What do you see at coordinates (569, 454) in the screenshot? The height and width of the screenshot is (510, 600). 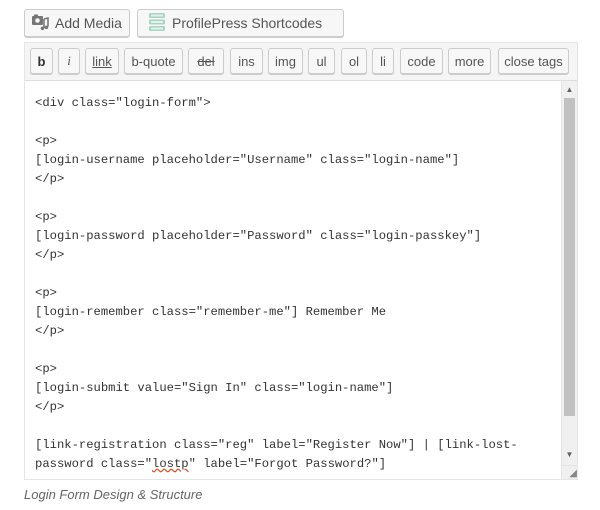 I see `scroll-down-arrow-icon: ▼` at bounding box center [569, 454].